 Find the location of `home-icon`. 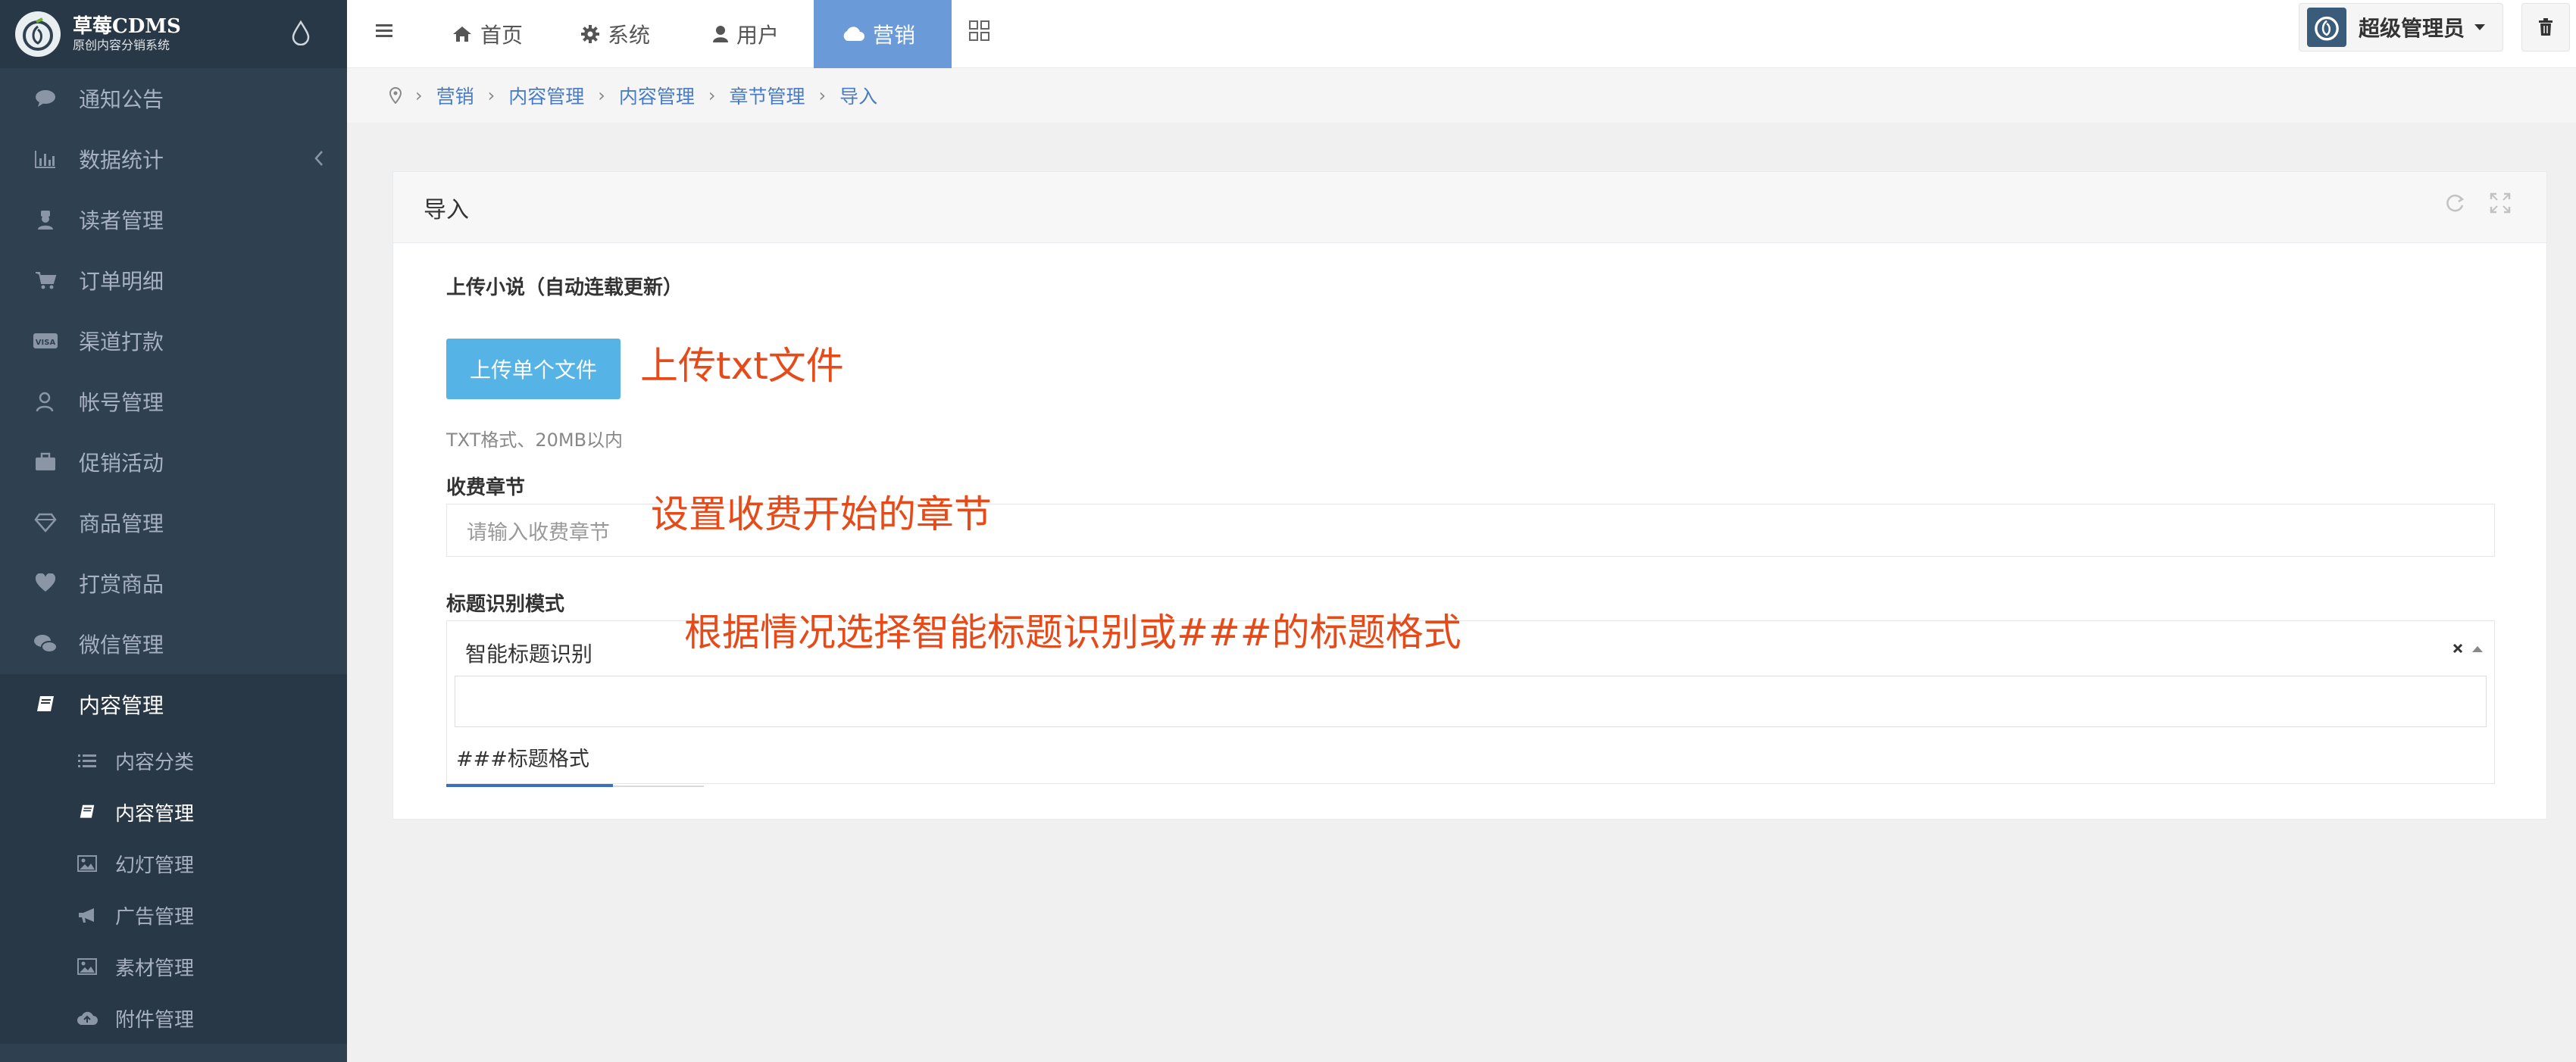

home-icon is located at coordinates (462, 34).